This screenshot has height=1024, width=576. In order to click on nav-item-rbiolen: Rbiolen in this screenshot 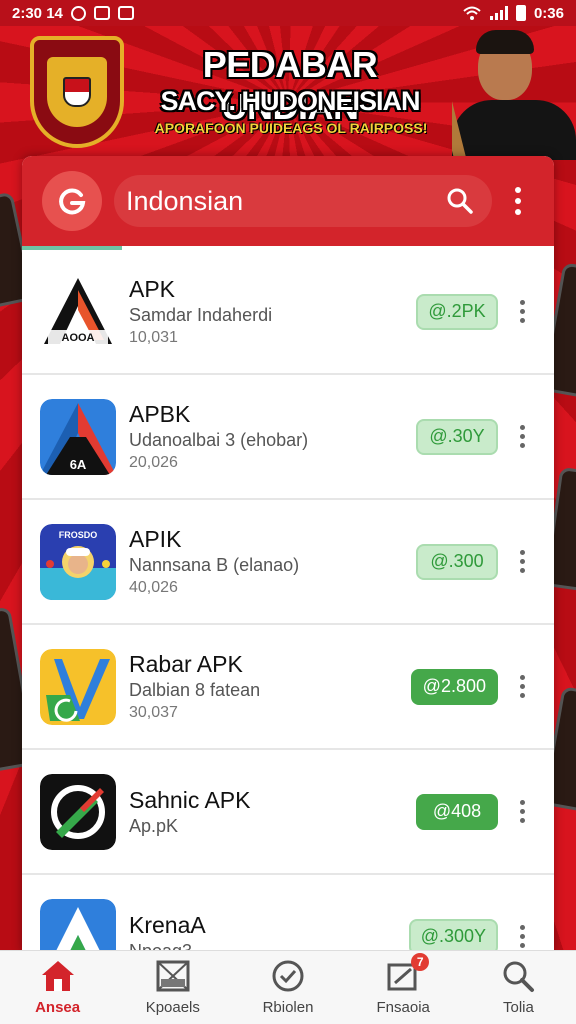, I will do `click(287, 987)`.